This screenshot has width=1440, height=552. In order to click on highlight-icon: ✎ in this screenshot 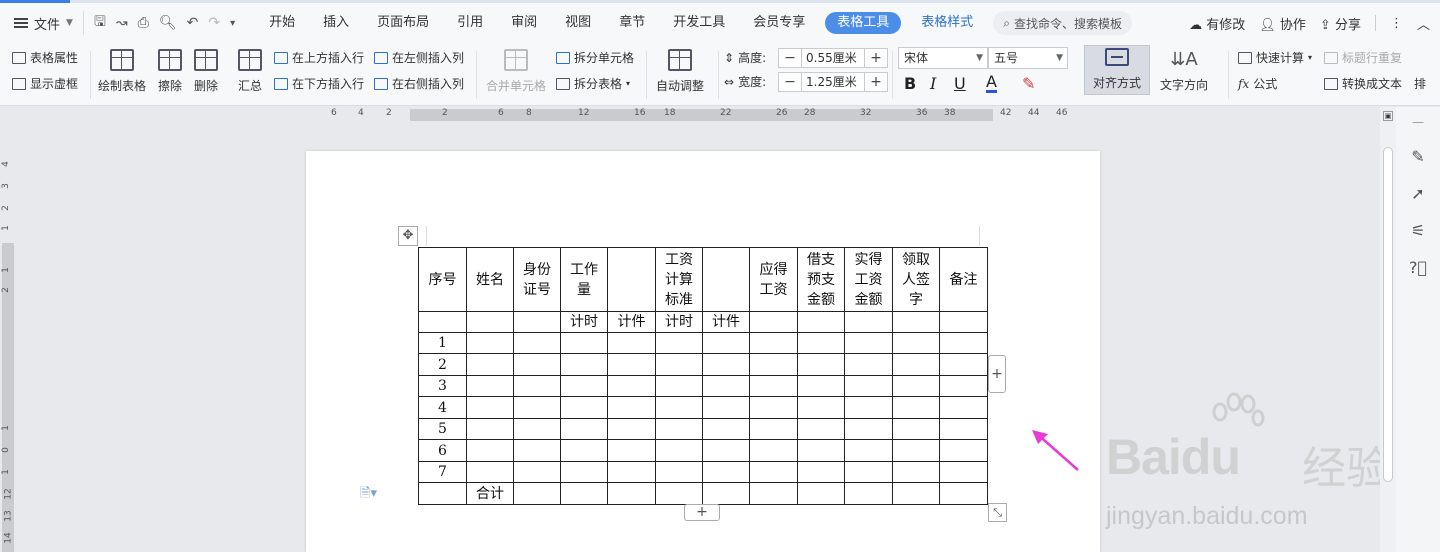, I will do `click(1028, 83)`.